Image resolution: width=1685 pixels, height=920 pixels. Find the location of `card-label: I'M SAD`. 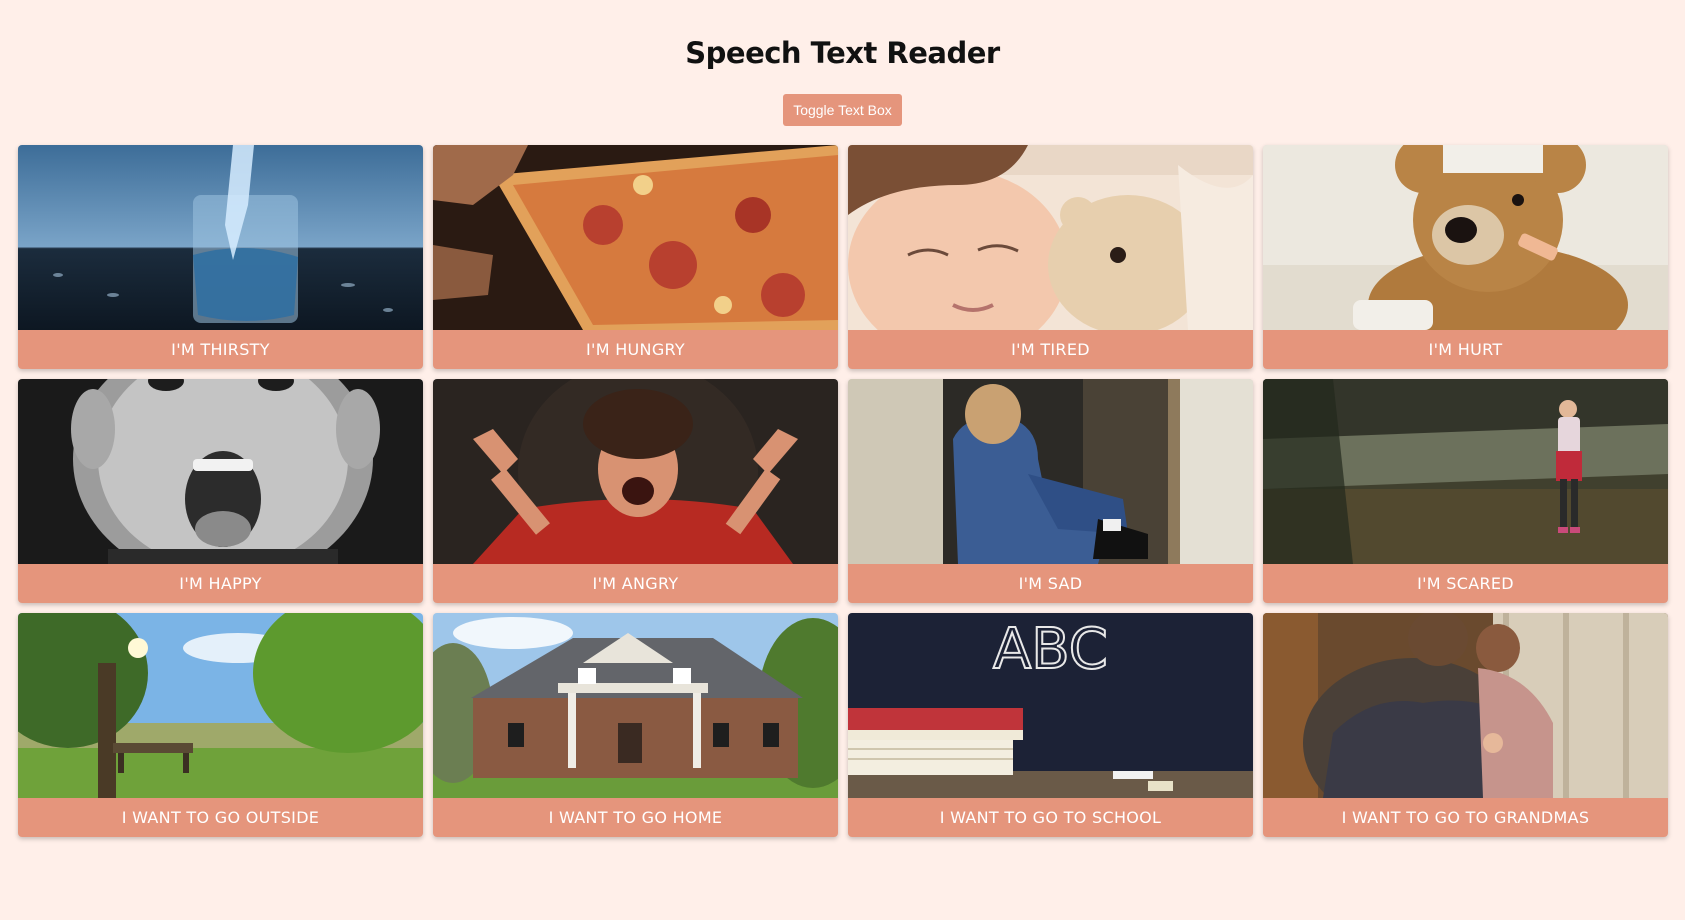

card-label: I'M SAD is located at coordinates (1050, 583).